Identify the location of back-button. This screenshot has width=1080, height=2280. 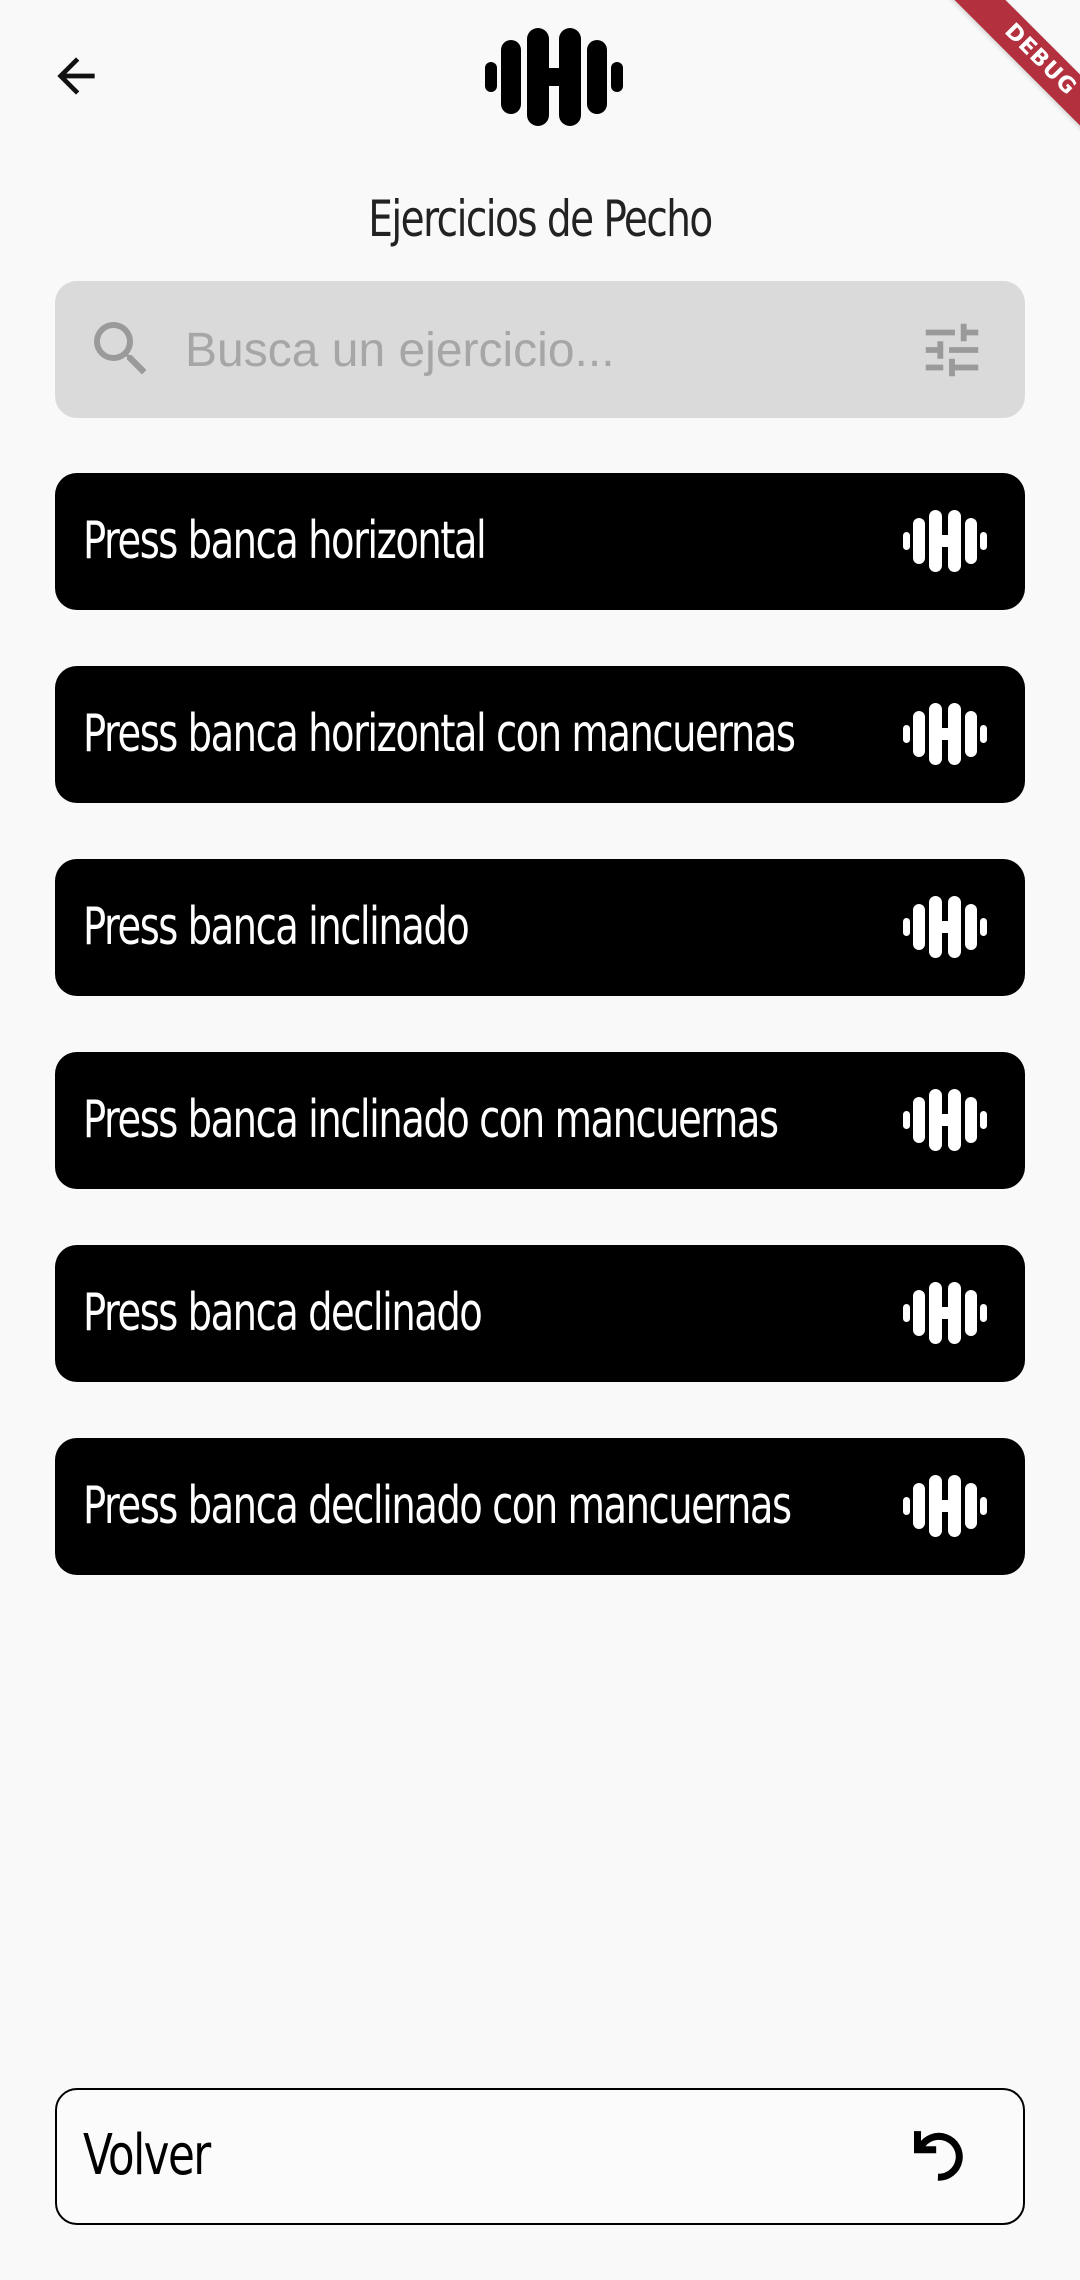
(76, 76).